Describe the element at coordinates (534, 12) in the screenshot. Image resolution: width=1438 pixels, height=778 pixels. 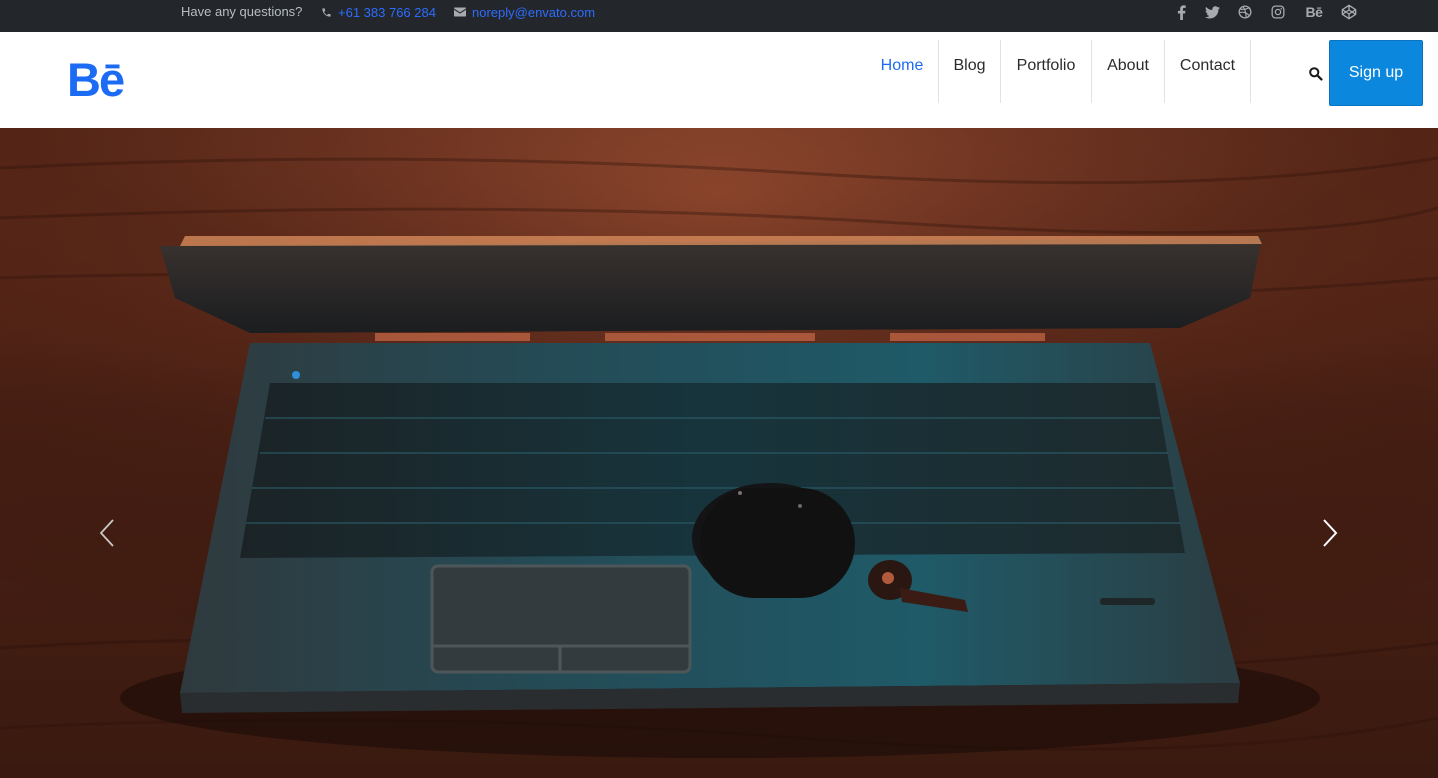
I see `email-address: noreply@envato.com` at that location.